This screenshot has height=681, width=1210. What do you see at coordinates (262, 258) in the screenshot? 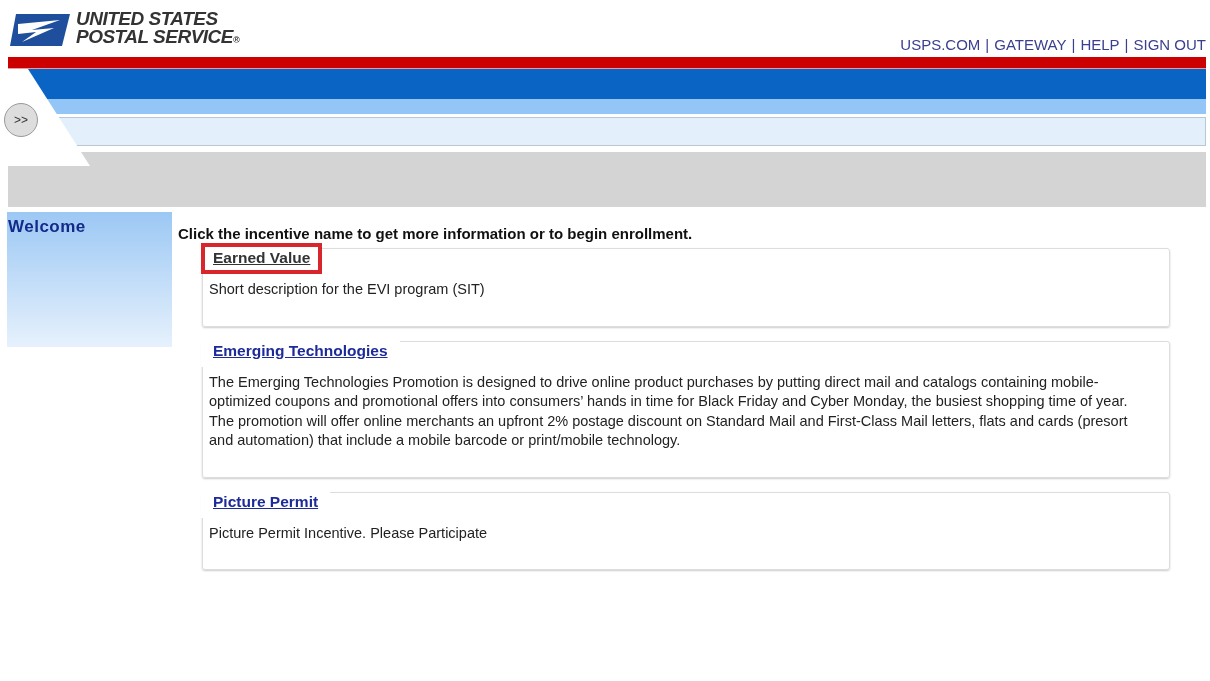
I see `incentive-link: Earned Value` at bounding box center [262, 258].